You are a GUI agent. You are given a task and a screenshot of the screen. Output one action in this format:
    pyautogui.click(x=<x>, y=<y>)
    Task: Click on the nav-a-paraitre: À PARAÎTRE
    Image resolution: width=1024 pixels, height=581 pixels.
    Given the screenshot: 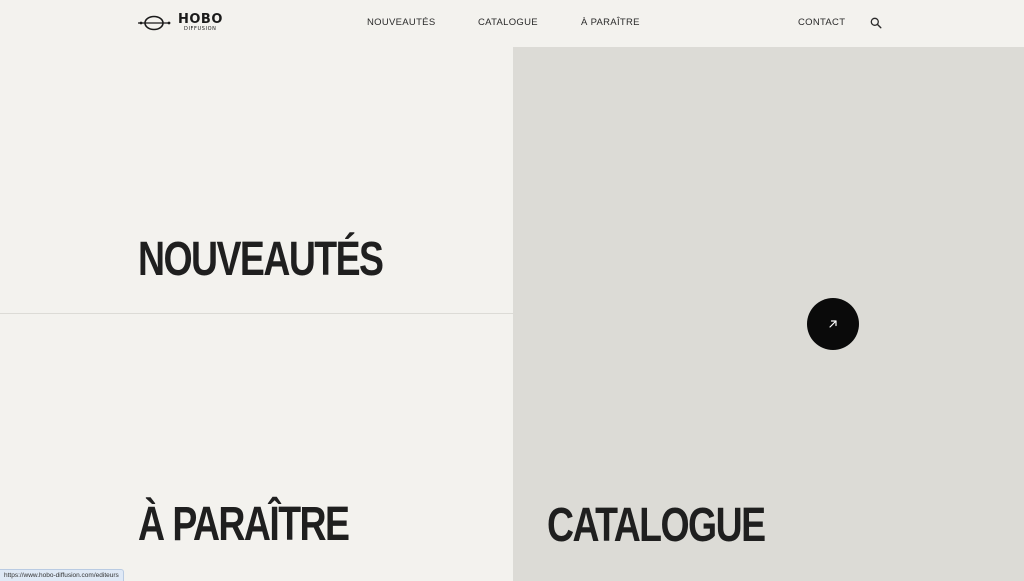 What is the action you would take?
    pyautogui.click(x=610, y=22)
    